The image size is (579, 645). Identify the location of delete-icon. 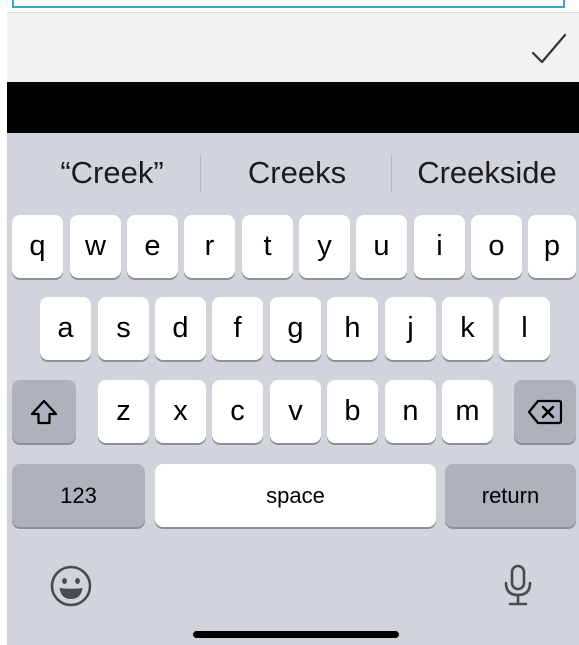
(545, 411).